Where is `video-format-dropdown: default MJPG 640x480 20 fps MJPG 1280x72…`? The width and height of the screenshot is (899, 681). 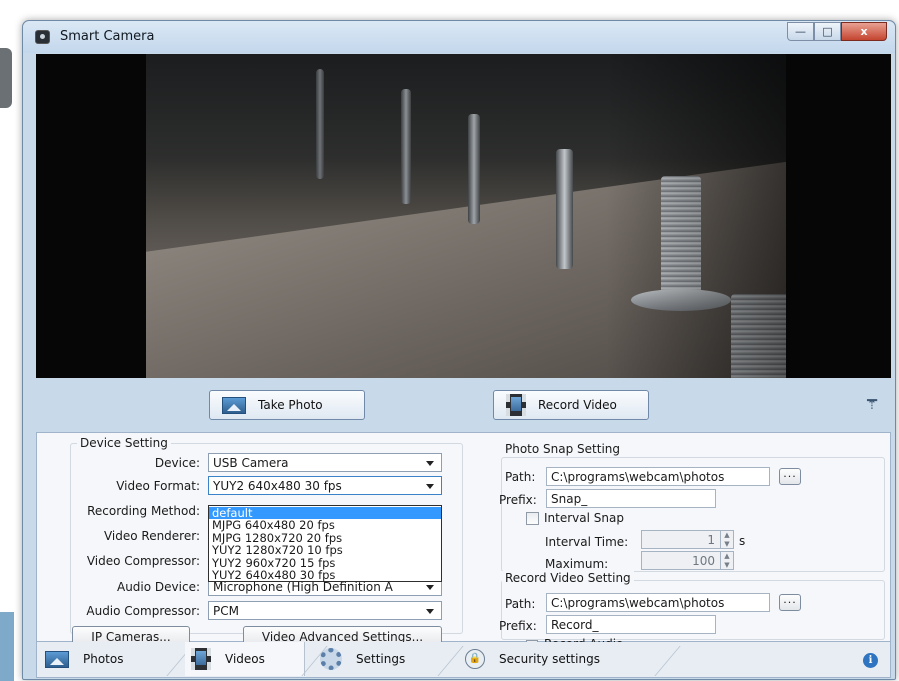 video-format-dropdown: default MJPG 640x480 20 fps MJPG 1280x72… is located at coordinates (325, 543).